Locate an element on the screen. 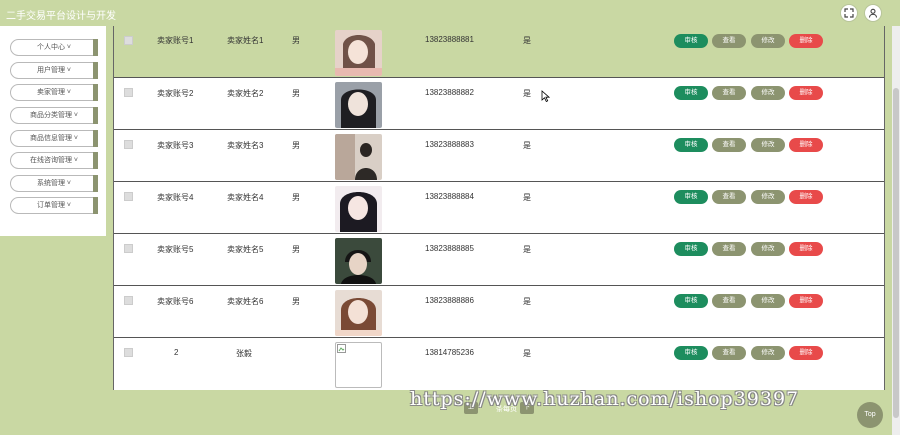  seller-account: 卖家账号4 is located at coordinates (175, 197).